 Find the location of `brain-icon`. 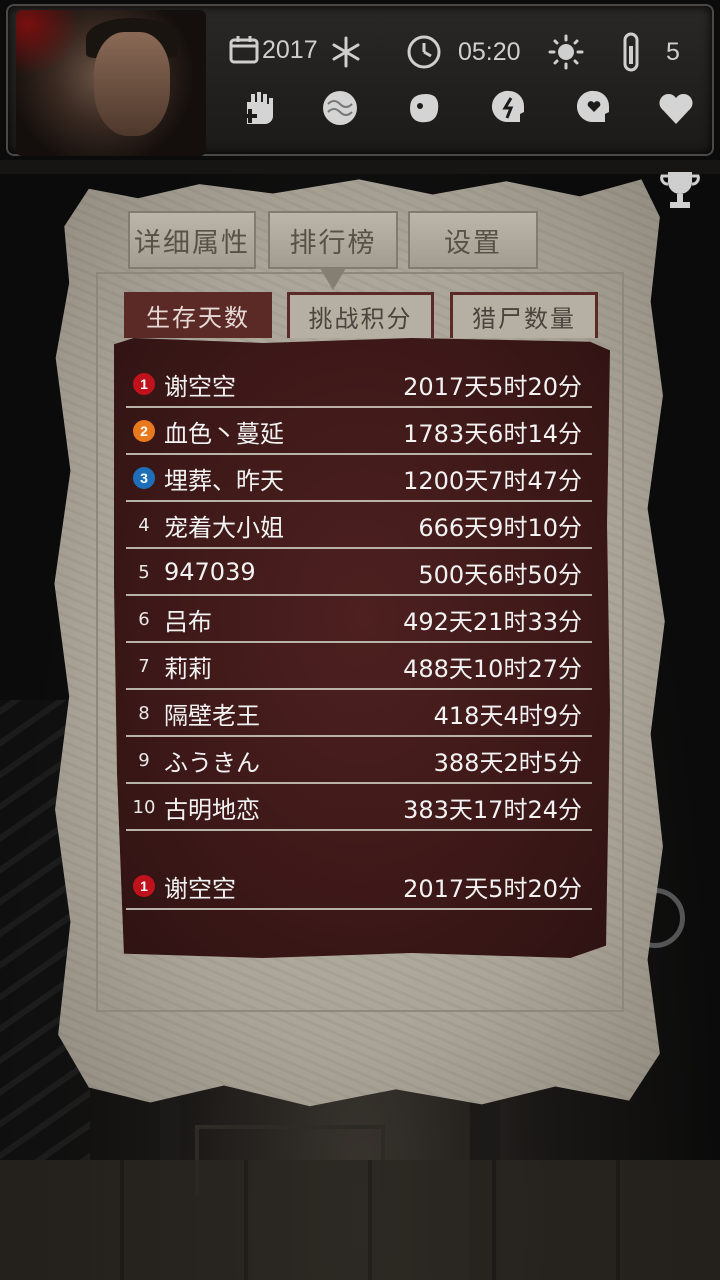

brain-icon is located at coordinates (340, 108).